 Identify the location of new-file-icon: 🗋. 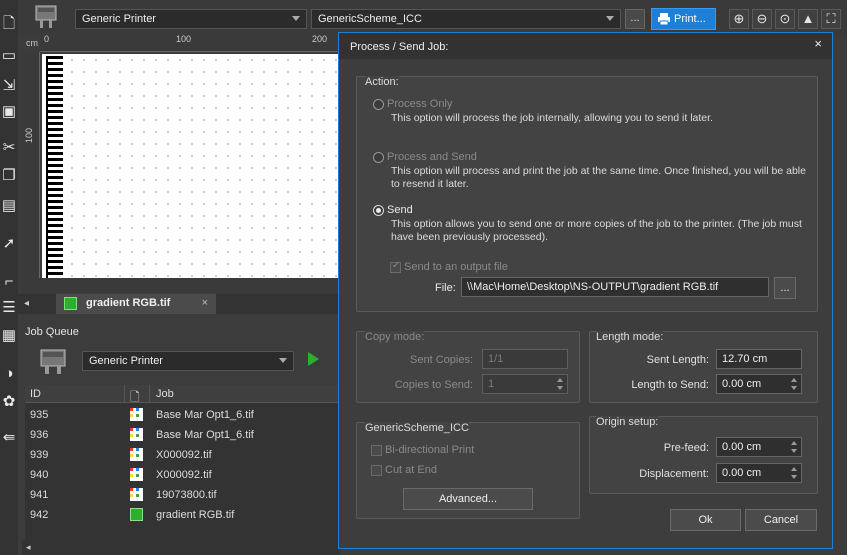
(9, 24).